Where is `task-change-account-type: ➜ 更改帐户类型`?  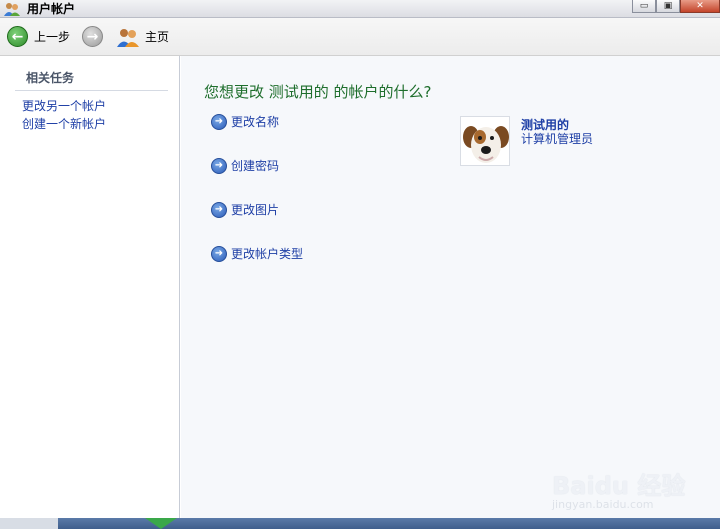
task-change-account-type: ➜ 更改帐户类型 is located at coordinates (257, 253).